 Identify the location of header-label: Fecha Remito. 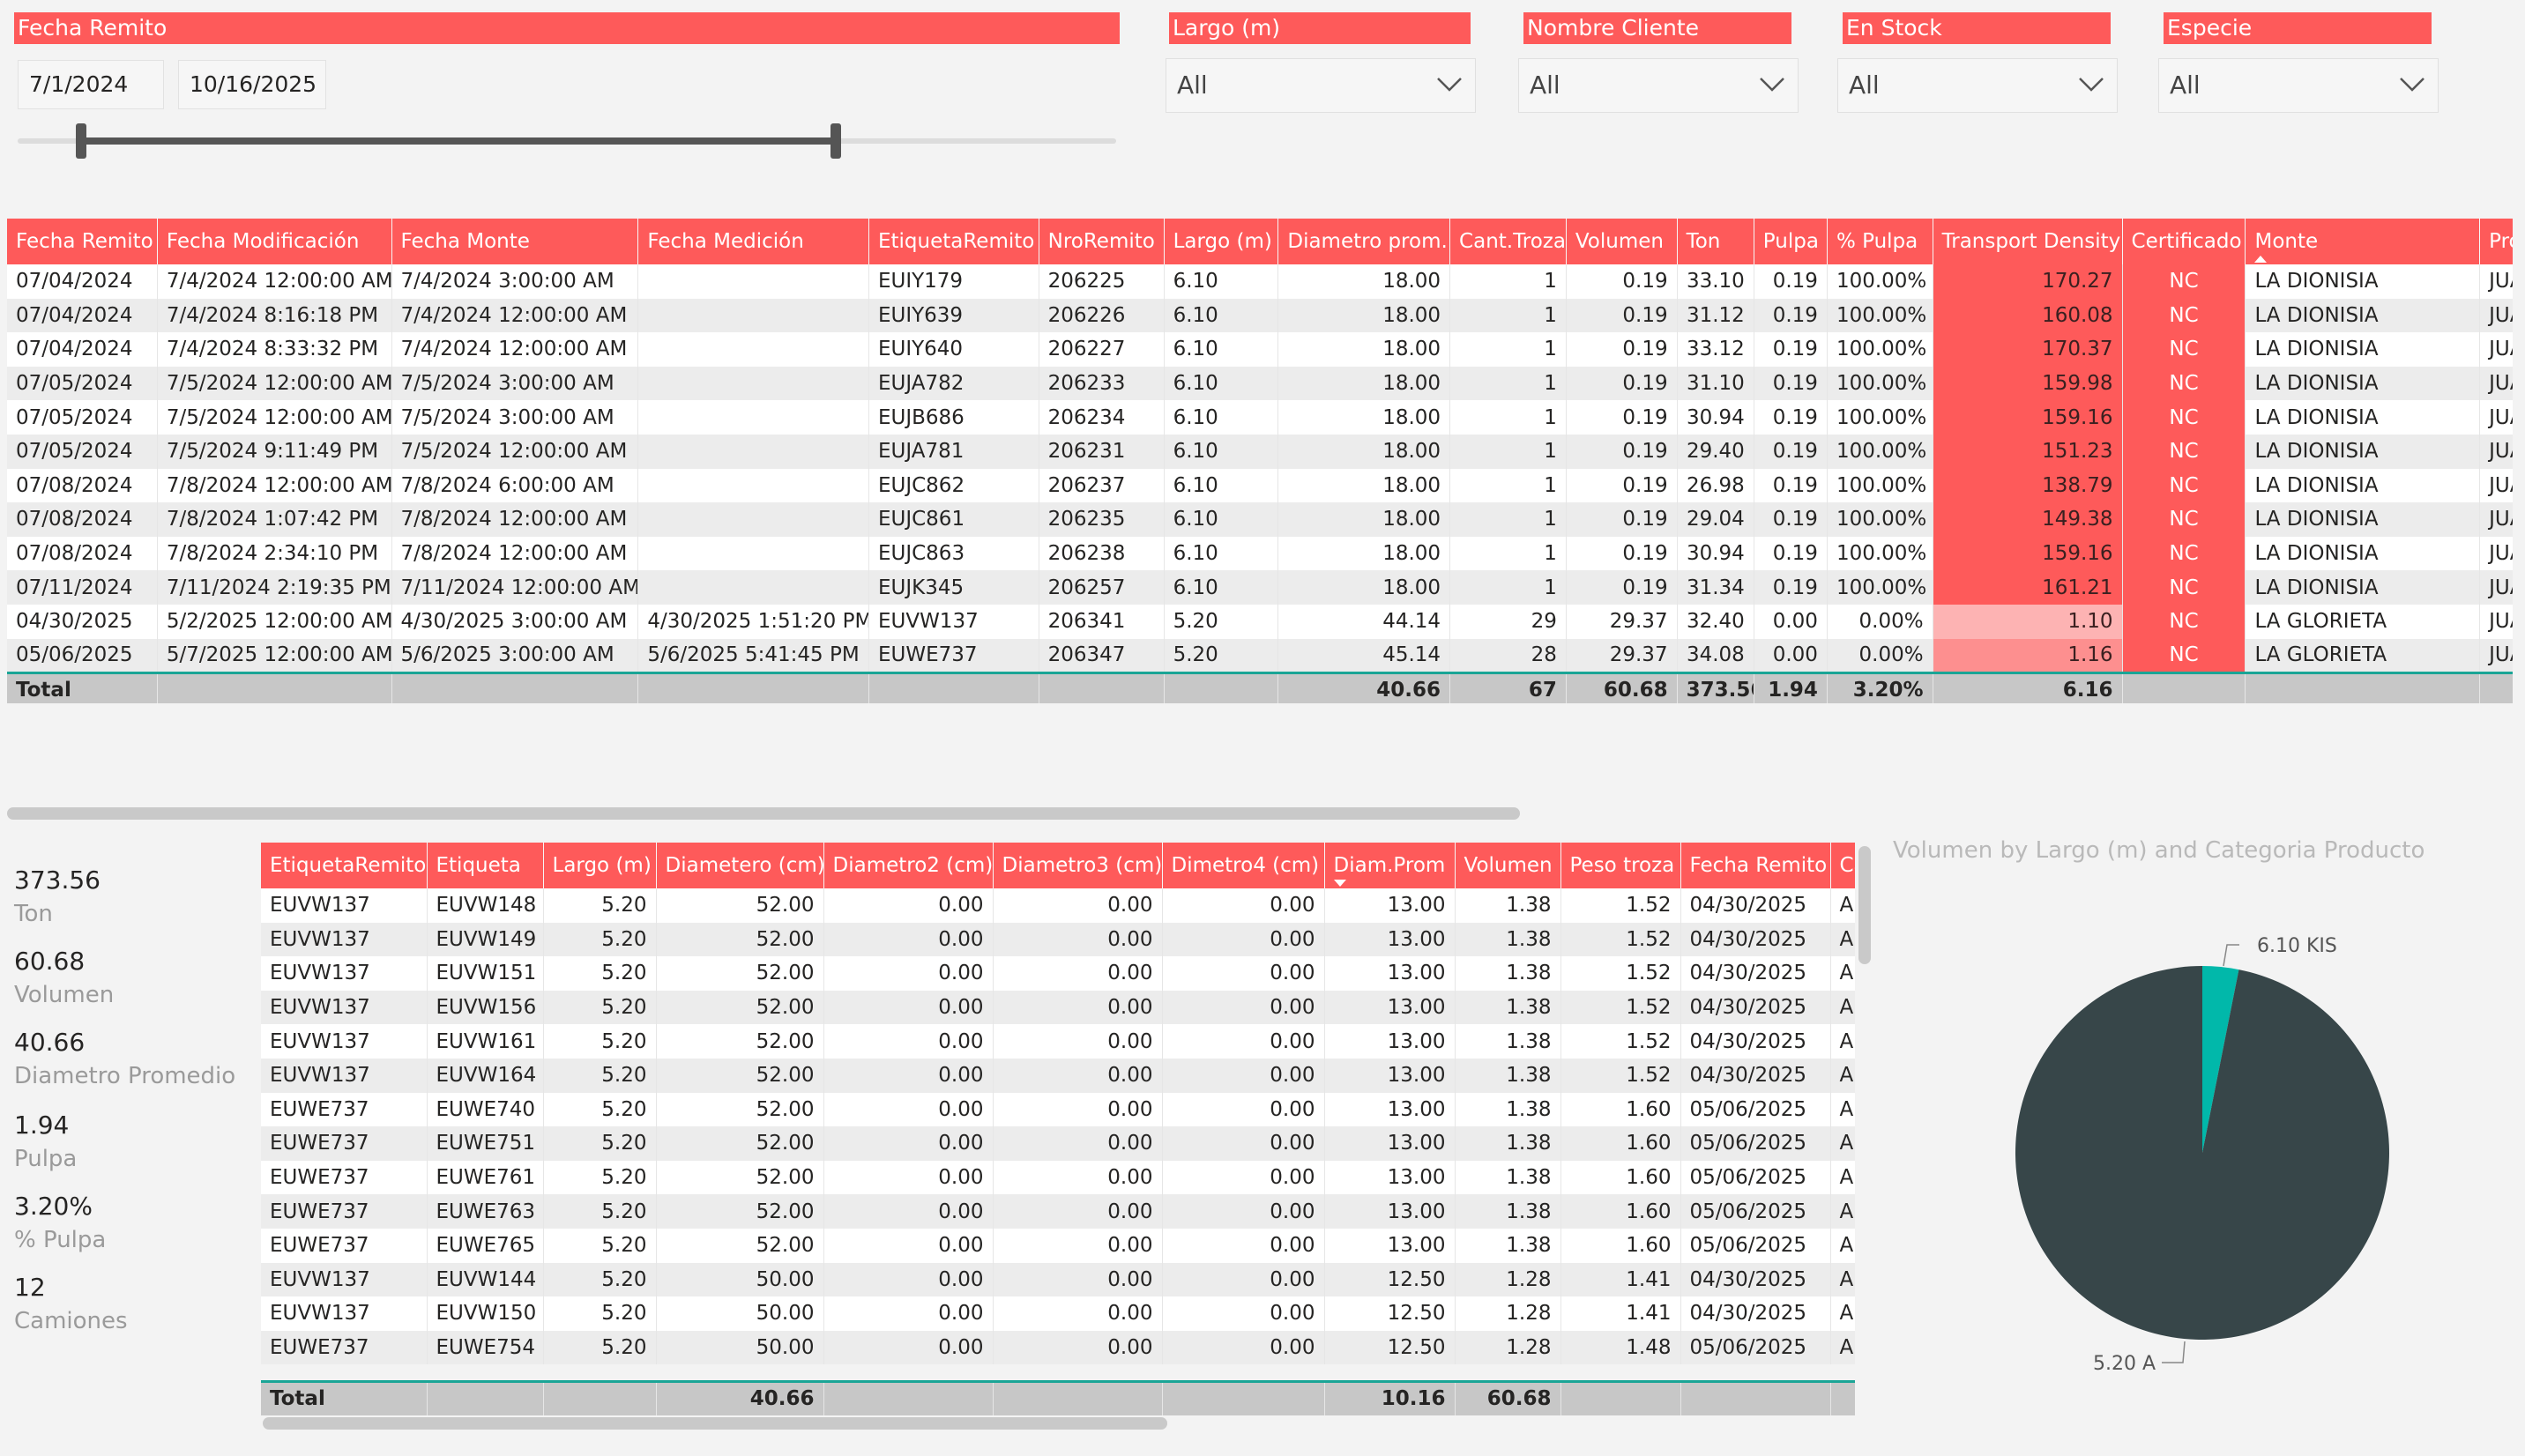
(84, 241).